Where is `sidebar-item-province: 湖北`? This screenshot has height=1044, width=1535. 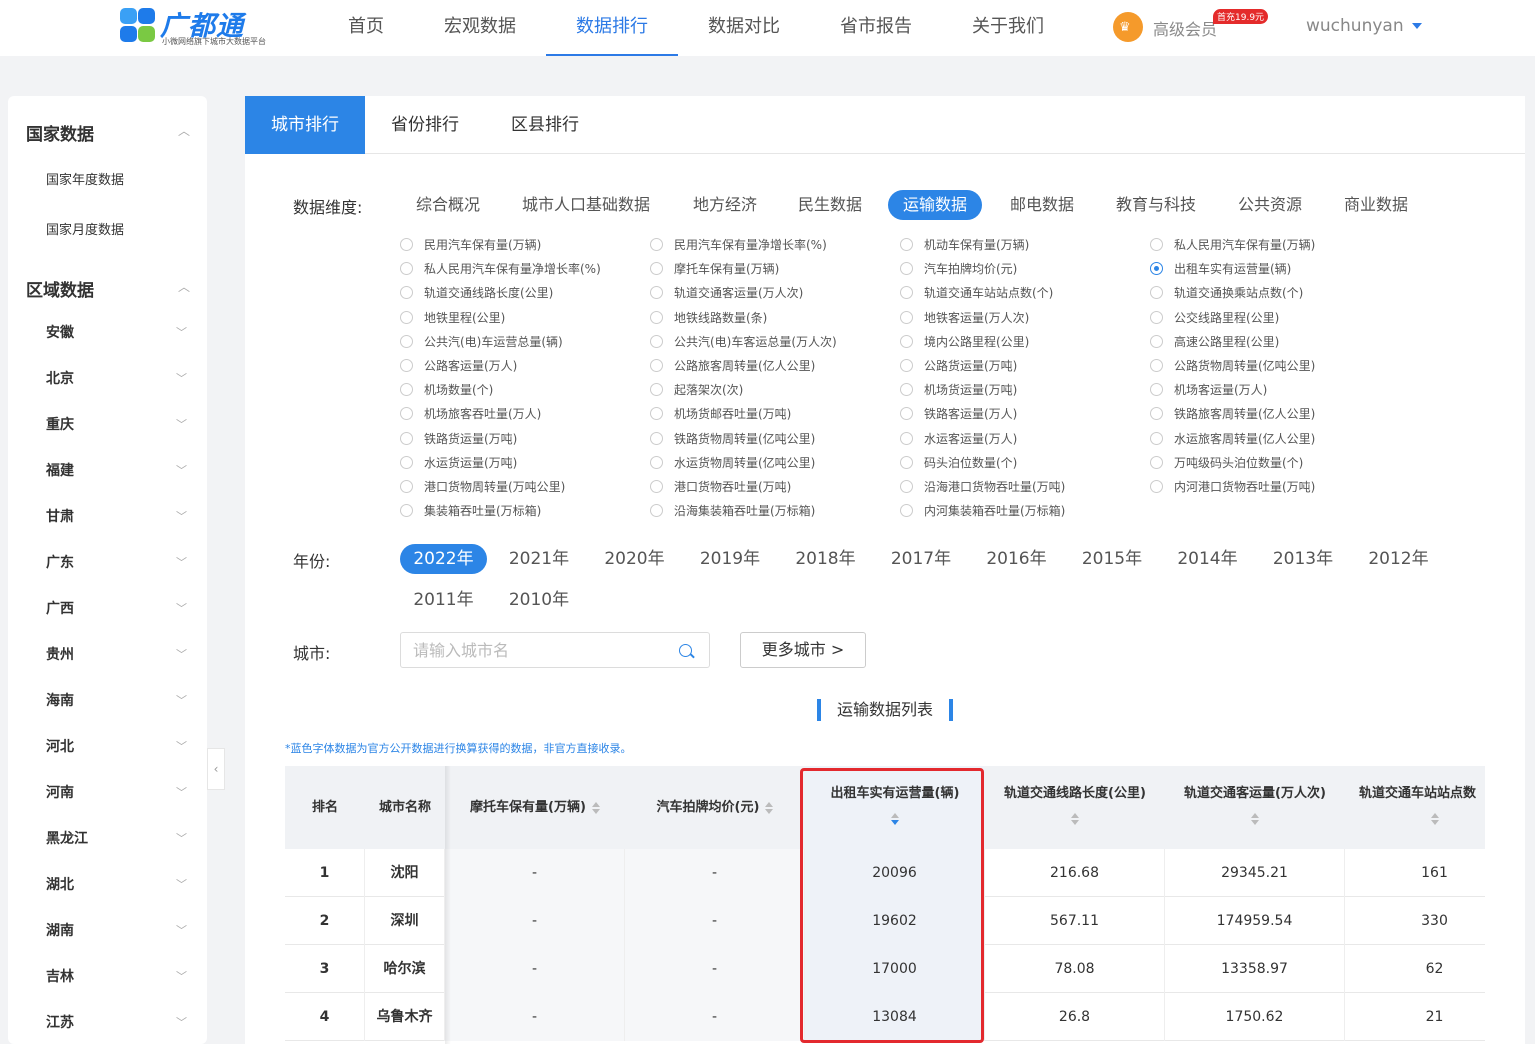
sidebar-item-province: 湖北 is located at coordinates (60, 884).